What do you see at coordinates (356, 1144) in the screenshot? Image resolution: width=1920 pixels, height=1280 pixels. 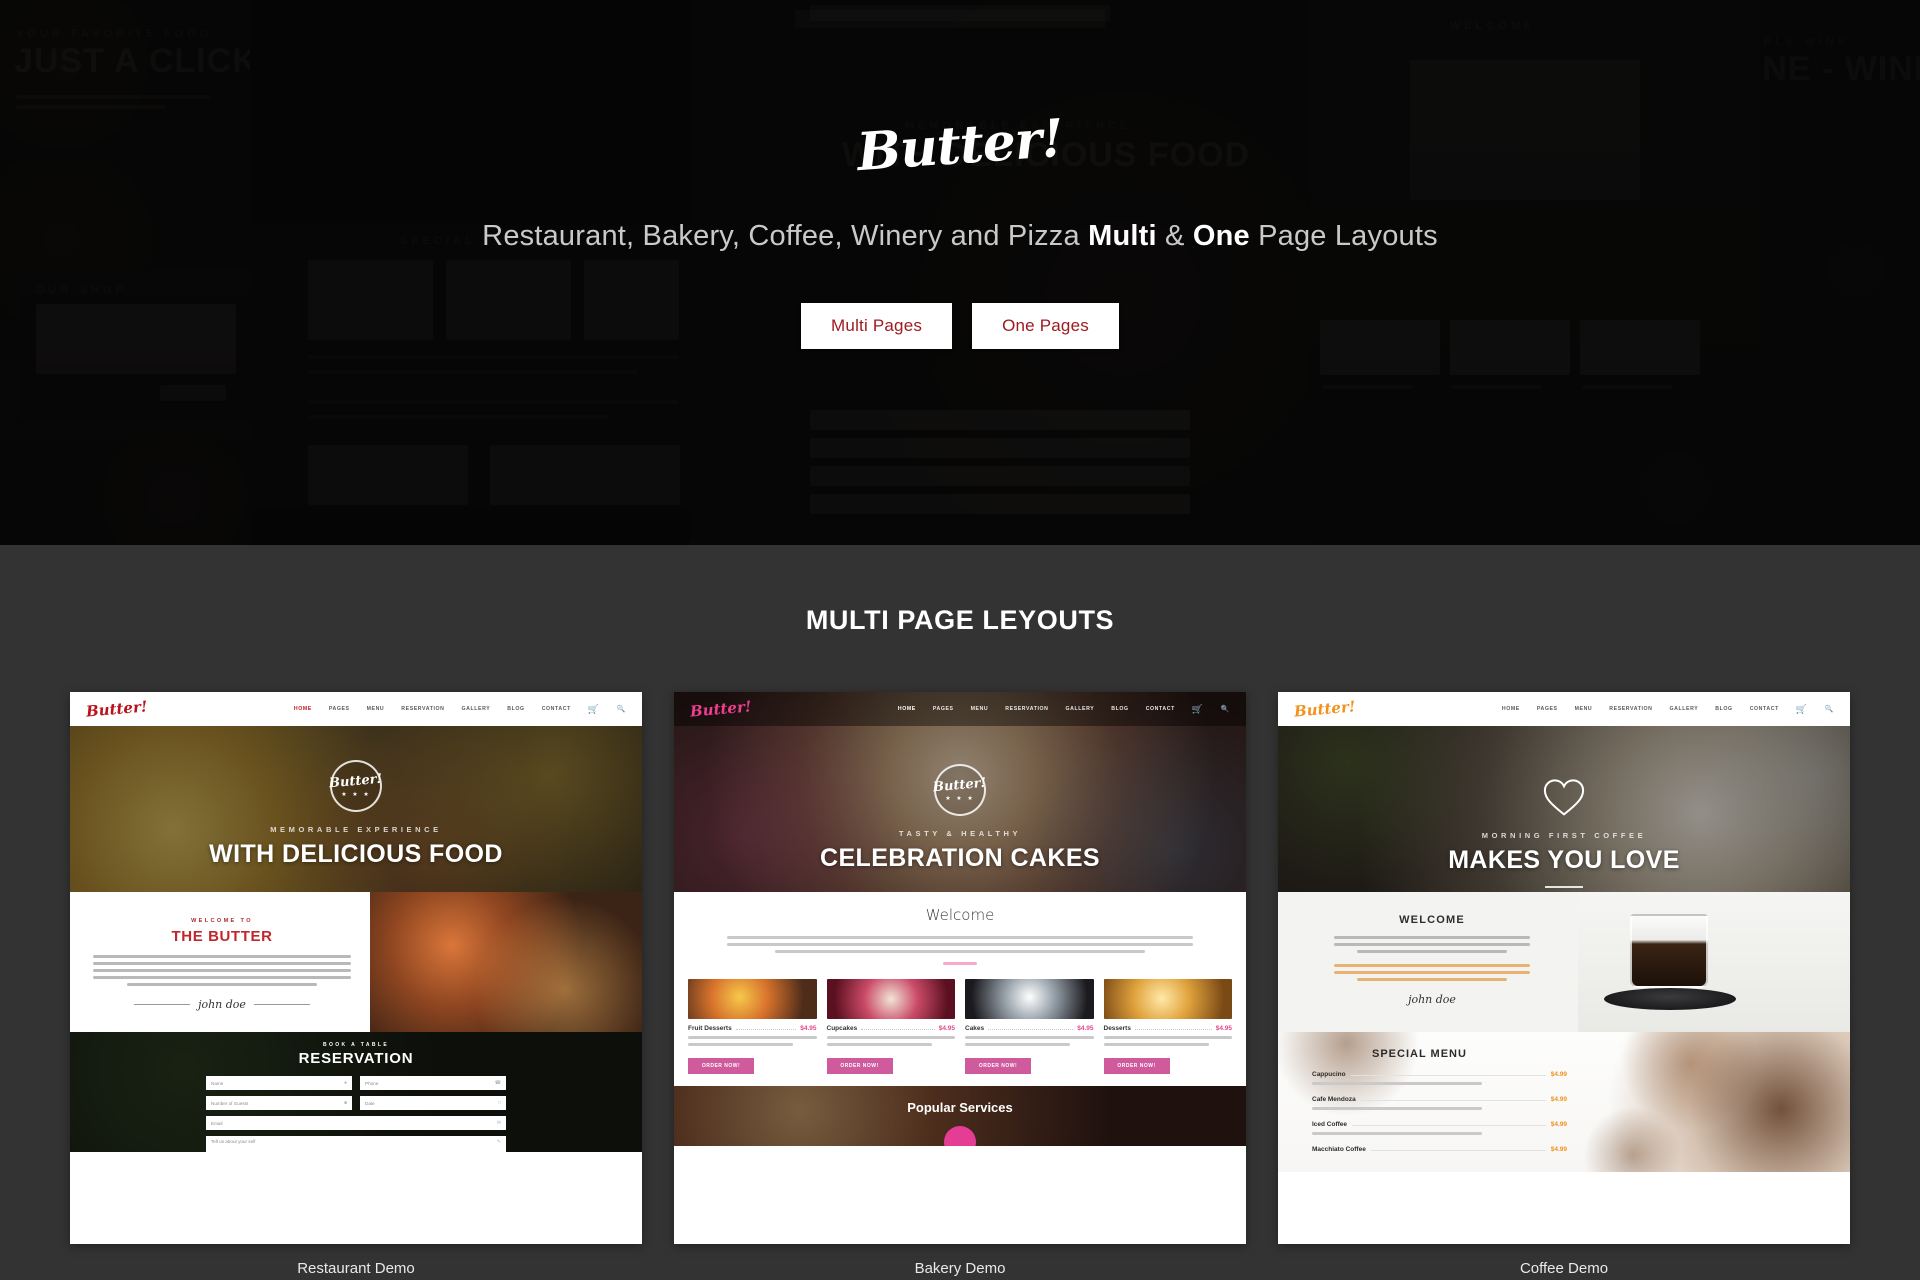 I see `field-message: Tell us about your self ✎` at bounding box center [356, 1144].